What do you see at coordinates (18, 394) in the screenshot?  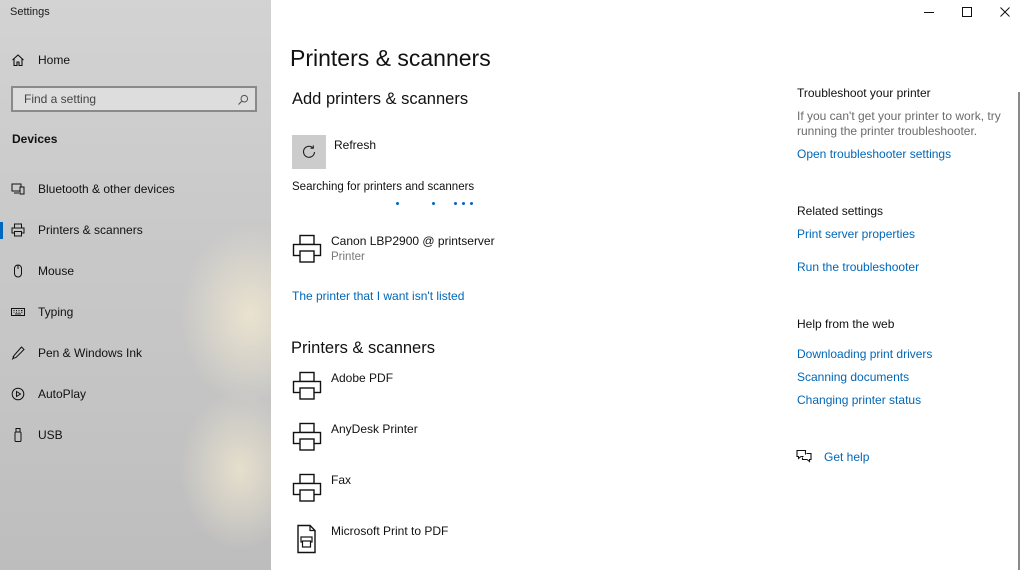 I see `autoplay-icon` at bounding box center [18, 394].